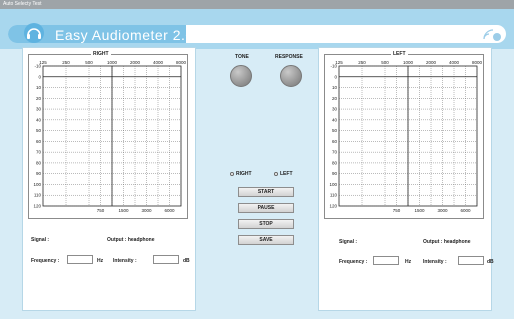 This screenshot has width=514, height=319. Describe the element at coordinates (397, 210) in the screenshot. I see `left-x-bottom-tick-label: 750` at that location.